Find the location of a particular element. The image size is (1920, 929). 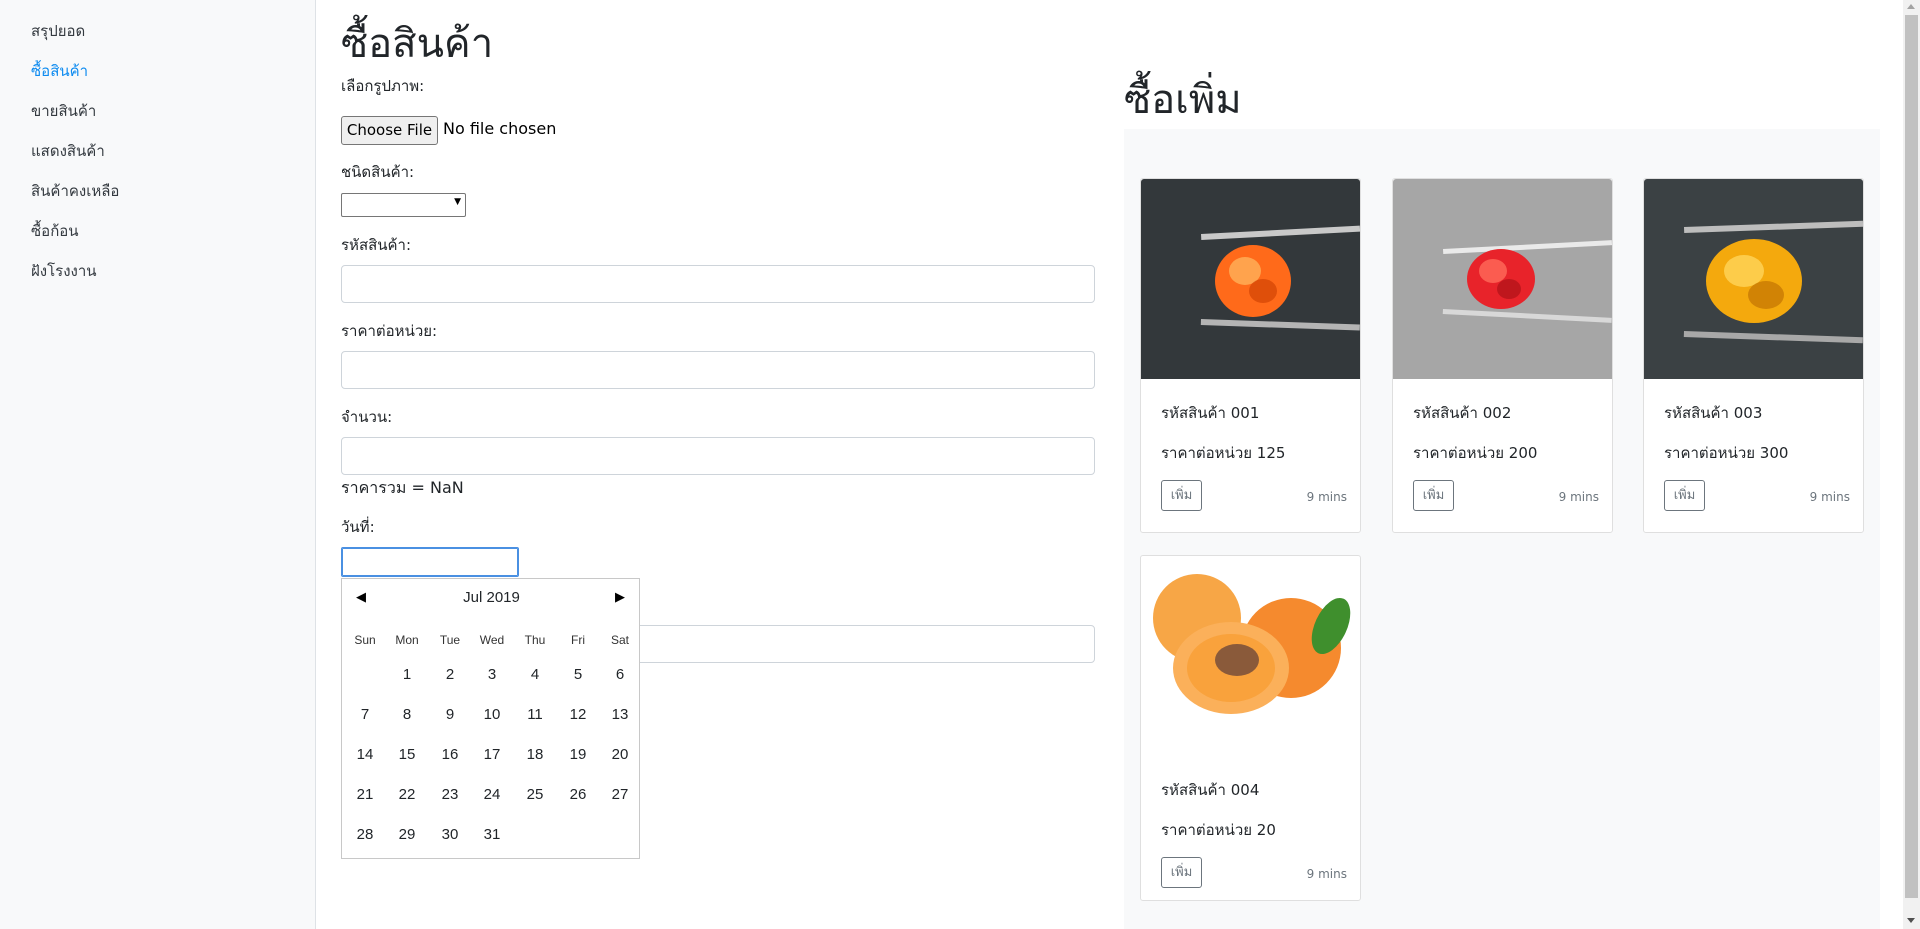

next-month-icon: ▶ is located at coordinates (620, 597).